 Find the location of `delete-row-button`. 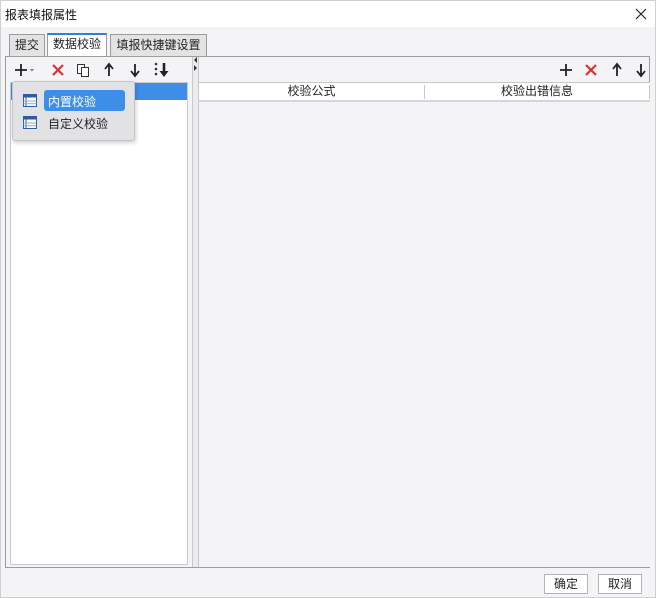

delete-row-button is located at coordinates (591, 70).